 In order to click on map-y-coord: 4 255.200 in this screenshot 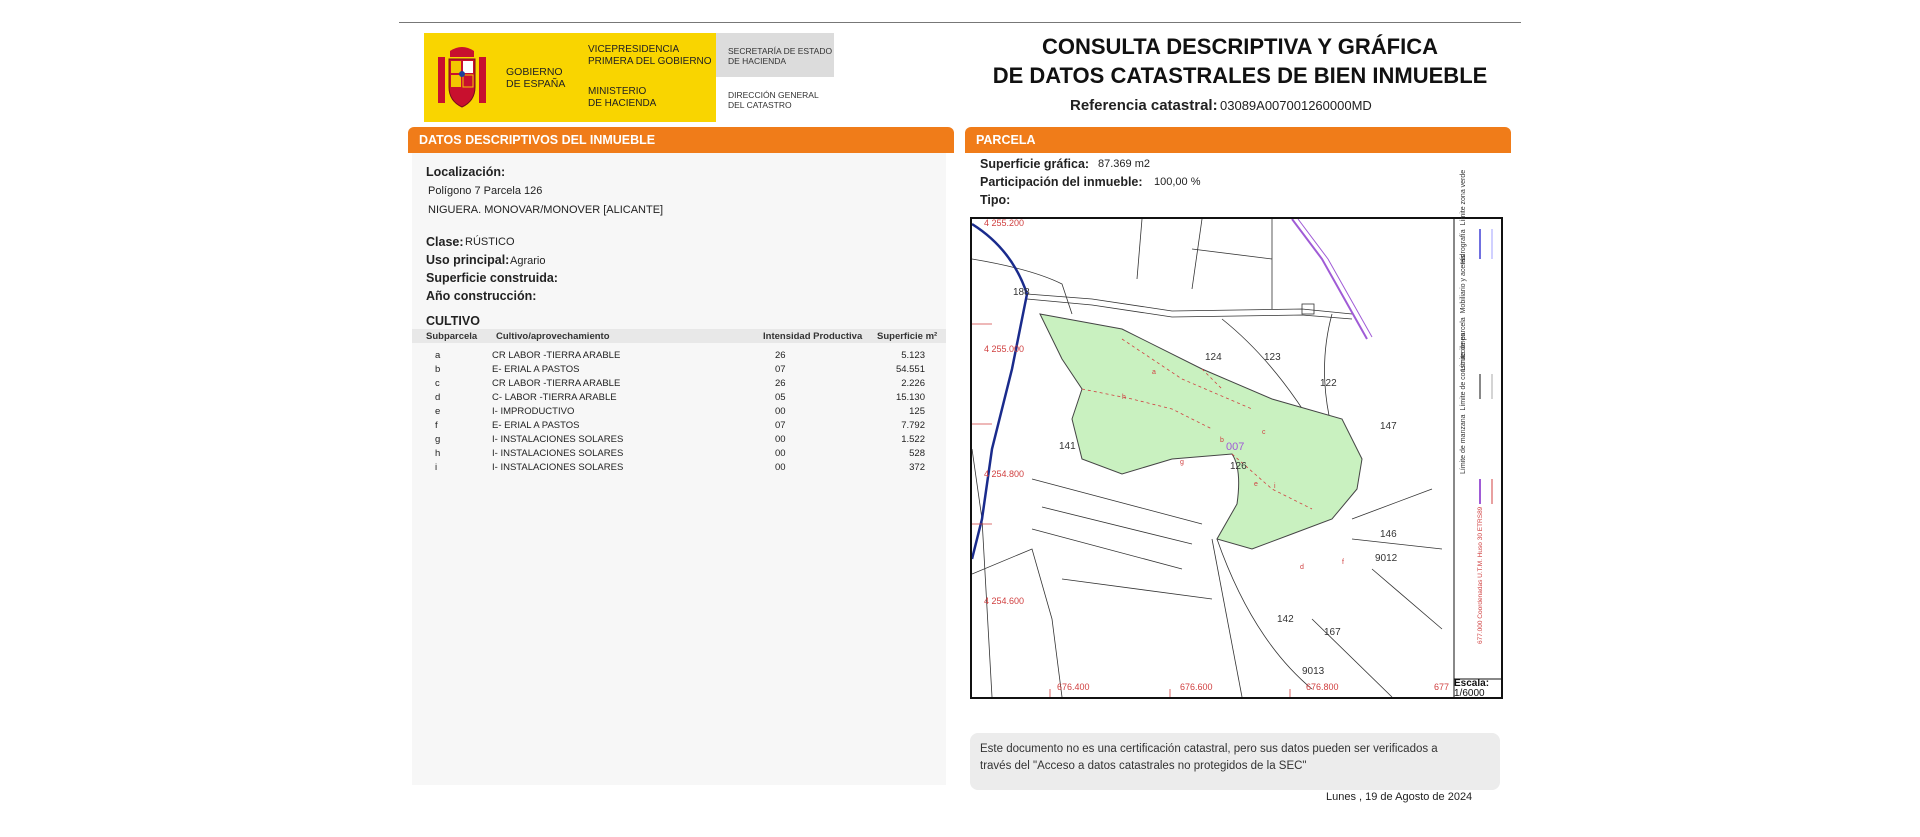, I will do `click(1004, 223)`.